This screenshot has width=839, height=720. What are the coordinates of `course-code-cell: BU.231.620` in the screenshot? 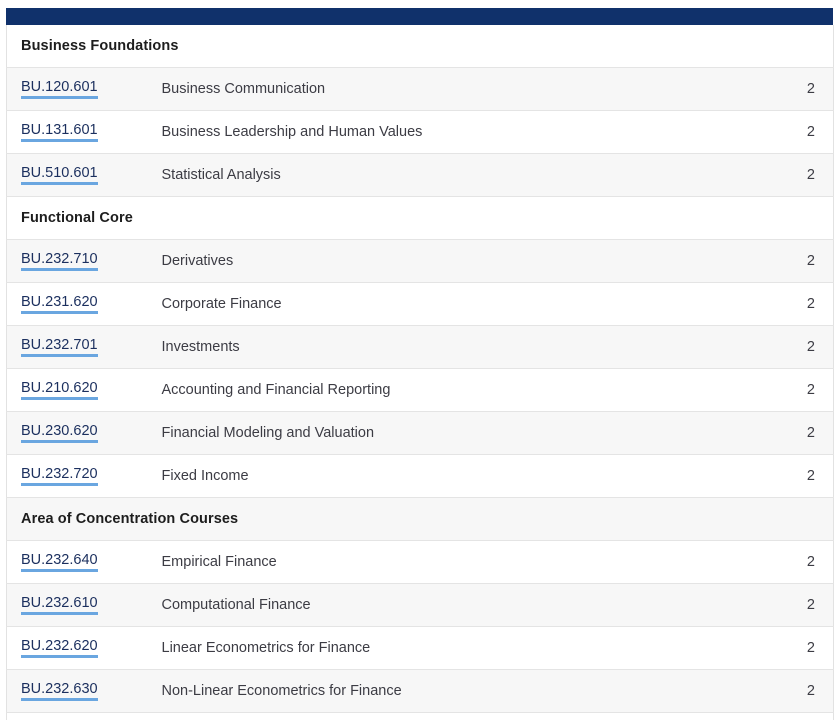 It's located at (80, 304).